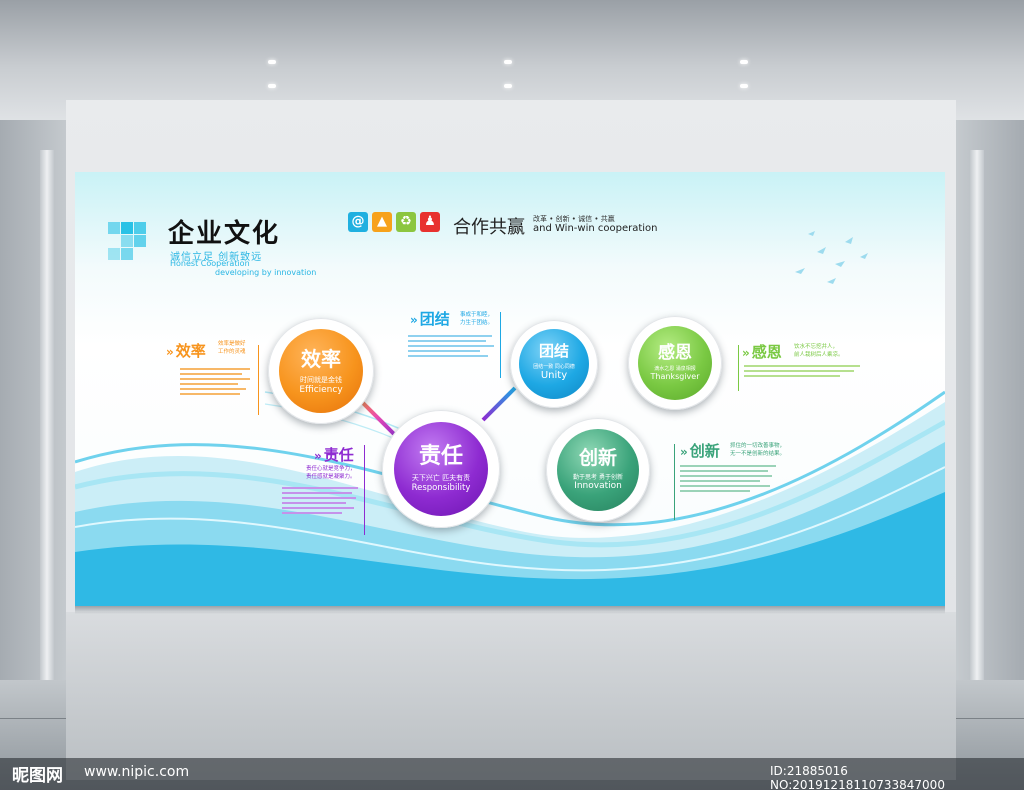 This screenshot has width=1024, height=790. I want to click on node-responsibility-disc: 责任 天下兴亡 匹夫有责 Responsibility, so click(441, 469).